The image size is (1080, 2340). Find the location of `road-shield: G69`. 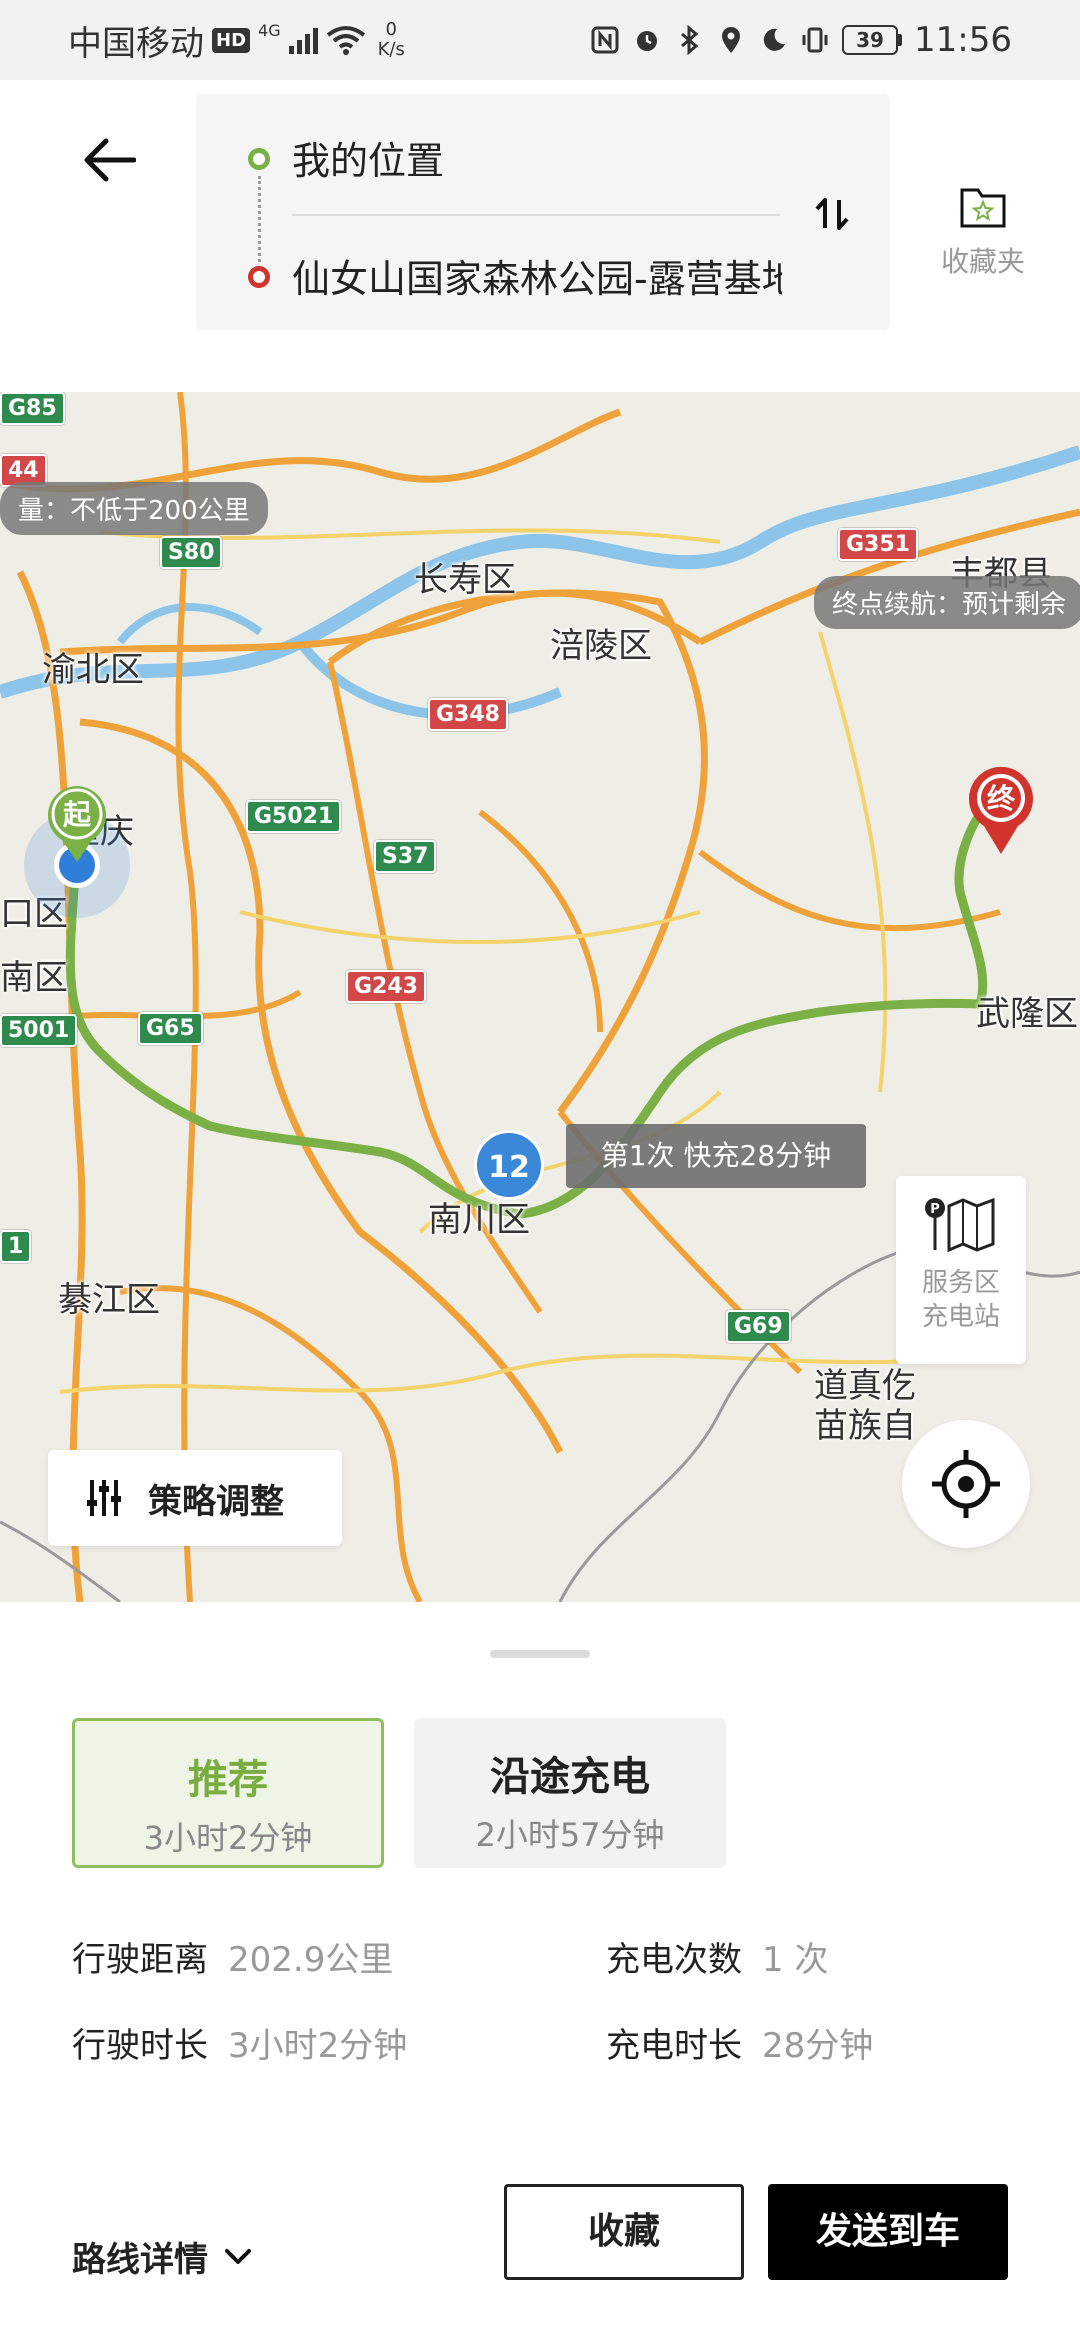

road-shield: G69 is located at coordinates (758, 1326).